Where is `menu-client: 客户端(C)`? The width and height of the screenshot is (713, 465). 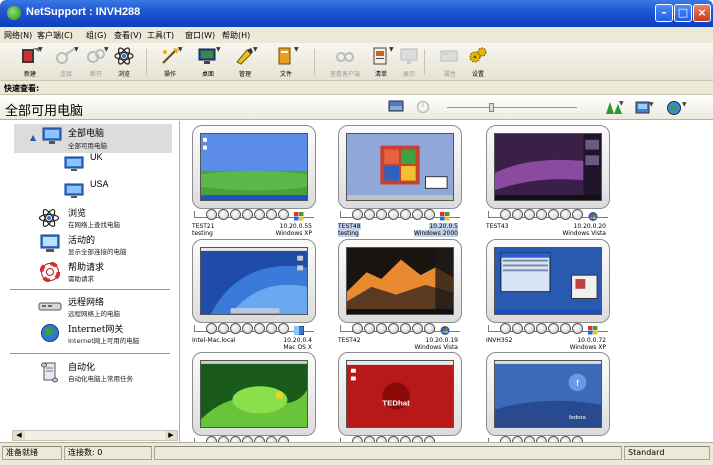 menu-client: 客户端(C) is located at coordinates (55, 35).